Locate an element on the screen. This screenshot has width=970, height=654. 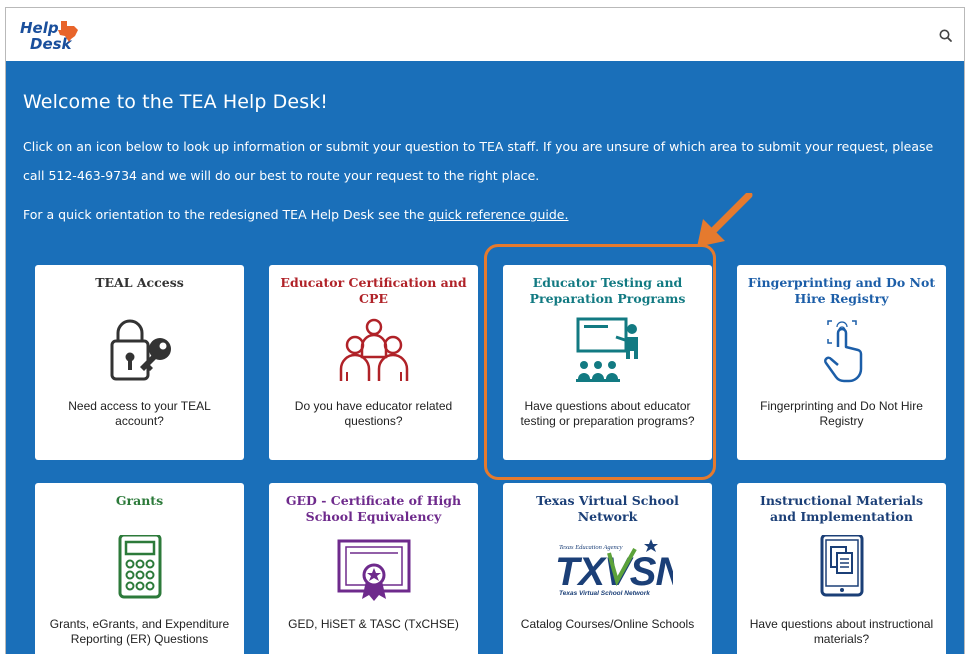
card-description: Do you have educator related questions? is located at coordinates (373, 413).